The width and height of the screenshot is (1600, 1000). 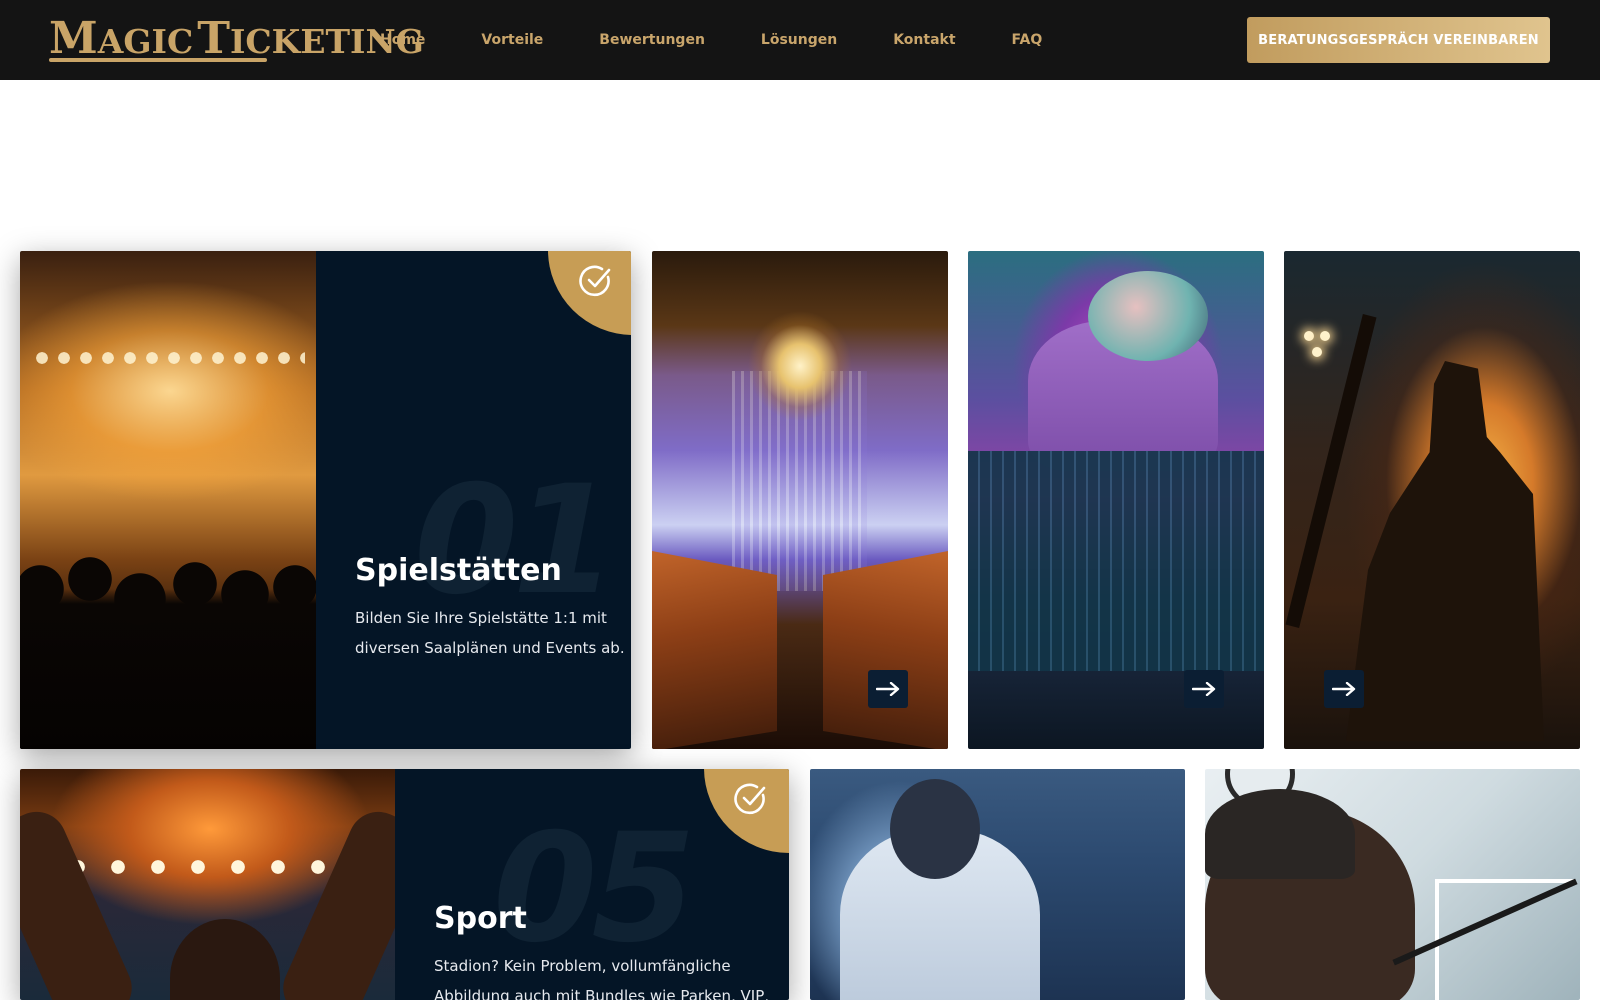 I want to click on chandelier, so click(x=800, y=366).